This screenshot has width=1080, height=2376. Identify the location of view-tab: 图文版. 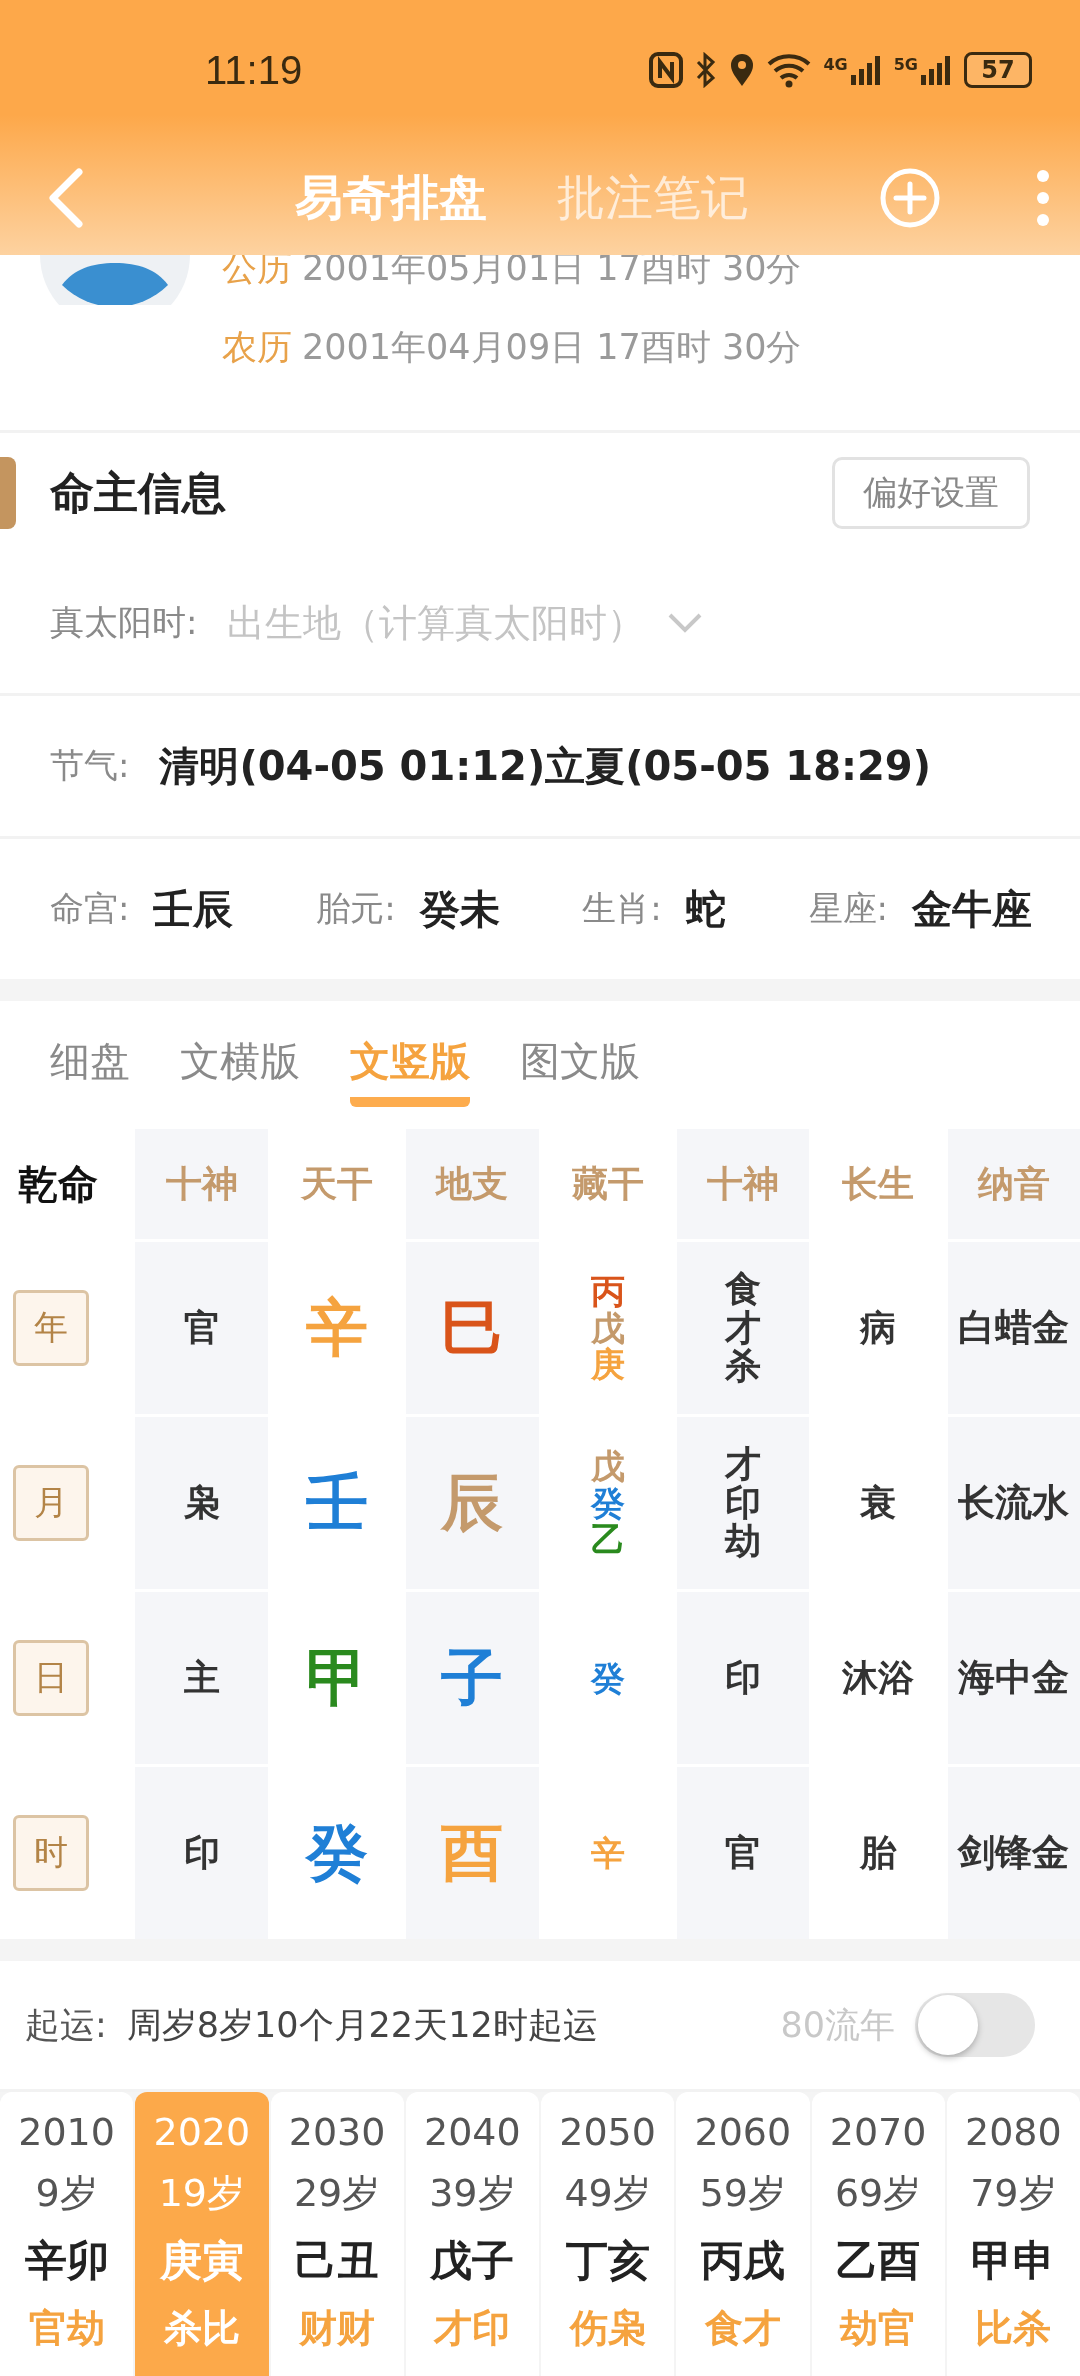
(580, 1065).